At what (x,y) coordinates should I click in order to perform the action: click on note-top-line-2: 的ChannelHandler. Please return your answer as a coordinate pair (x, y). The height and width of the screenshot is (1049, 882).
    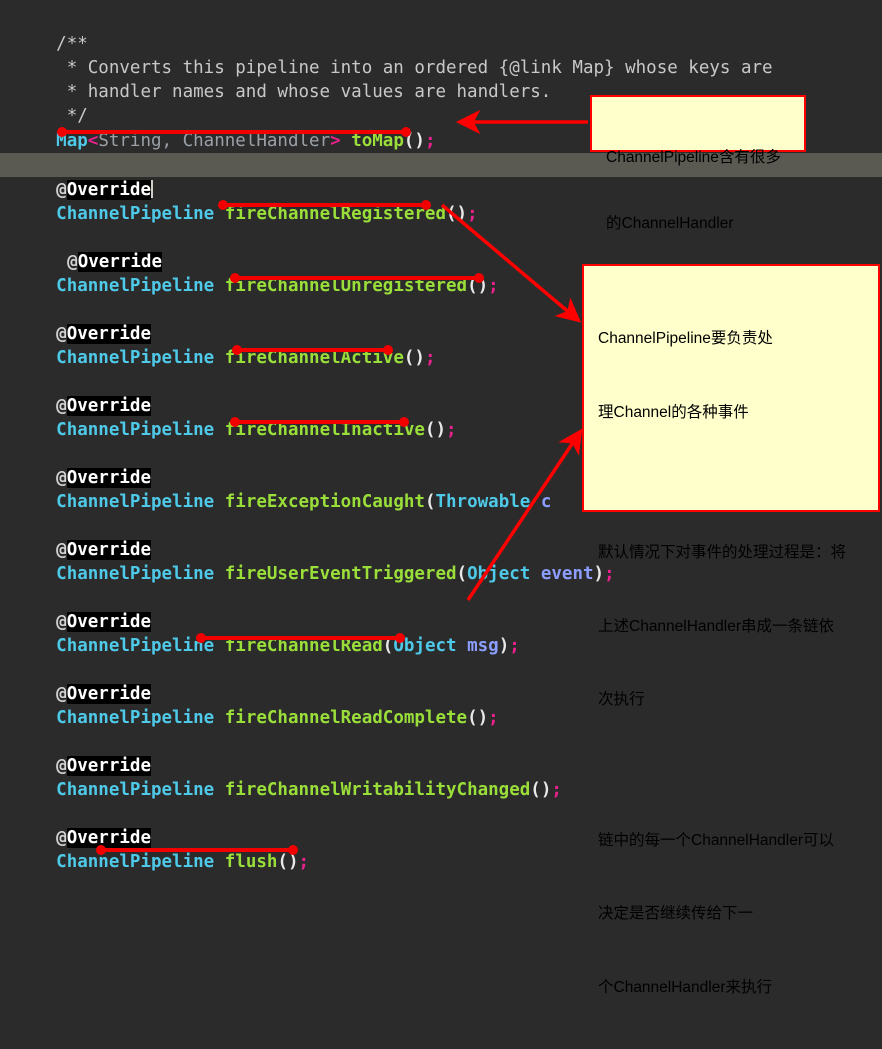
    Looking at the image, I should click on (670, 223).